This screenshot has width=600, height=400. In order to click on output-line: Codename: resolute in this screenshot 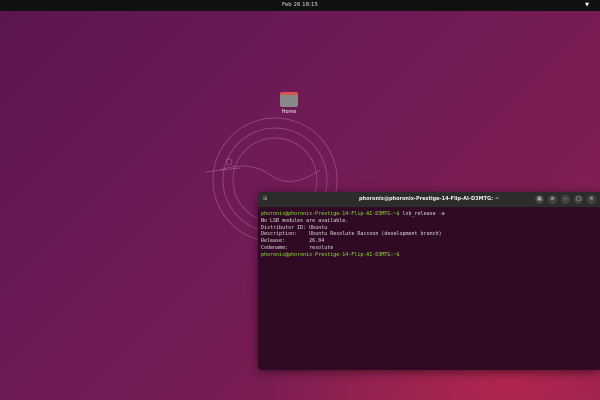, I will do `click(297, 247)`.